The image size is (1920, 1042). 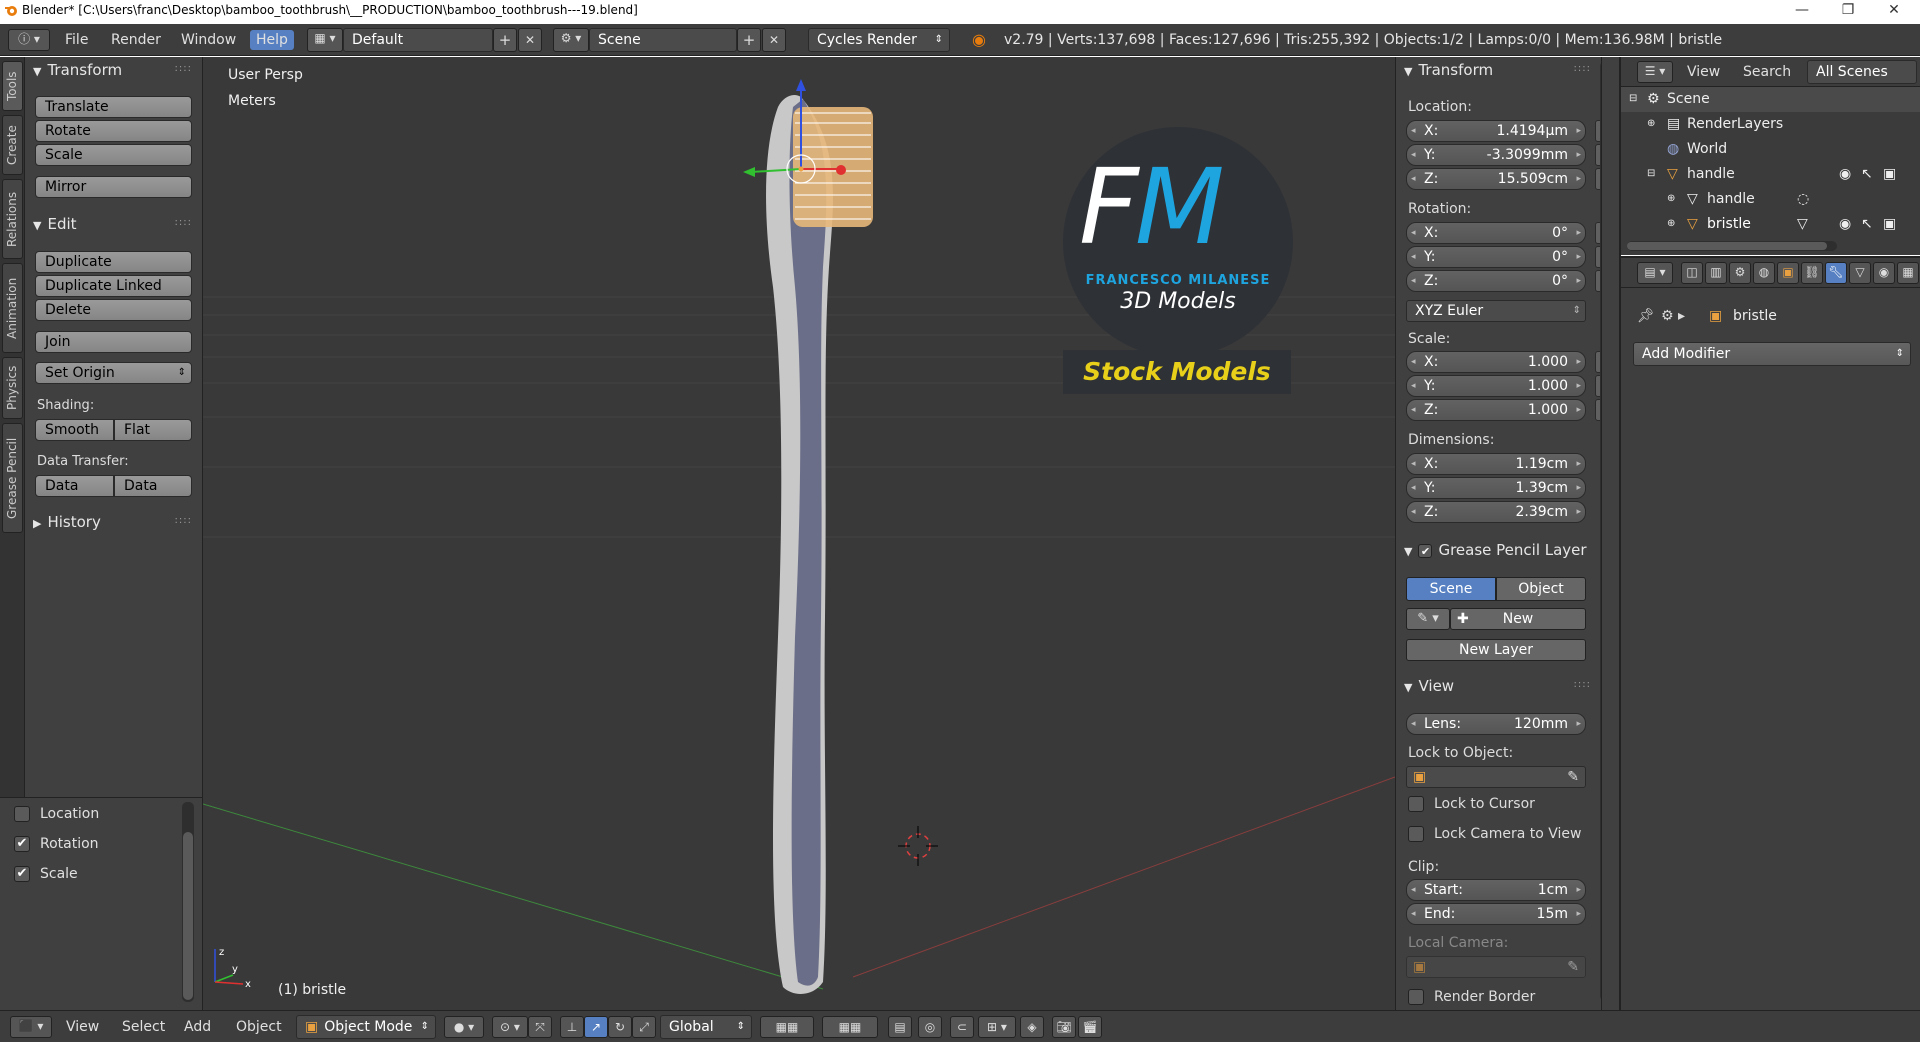 I want to click on grease-pencil-panel-header: ▼ ✔ Grease Pencil Layer, so click(x=1499, y=550).